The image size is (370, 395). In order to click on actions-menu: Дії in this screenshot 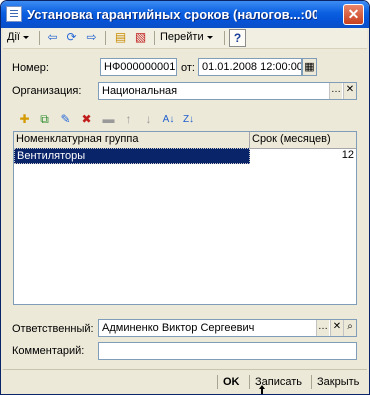, I will do `click(18, 38)`.